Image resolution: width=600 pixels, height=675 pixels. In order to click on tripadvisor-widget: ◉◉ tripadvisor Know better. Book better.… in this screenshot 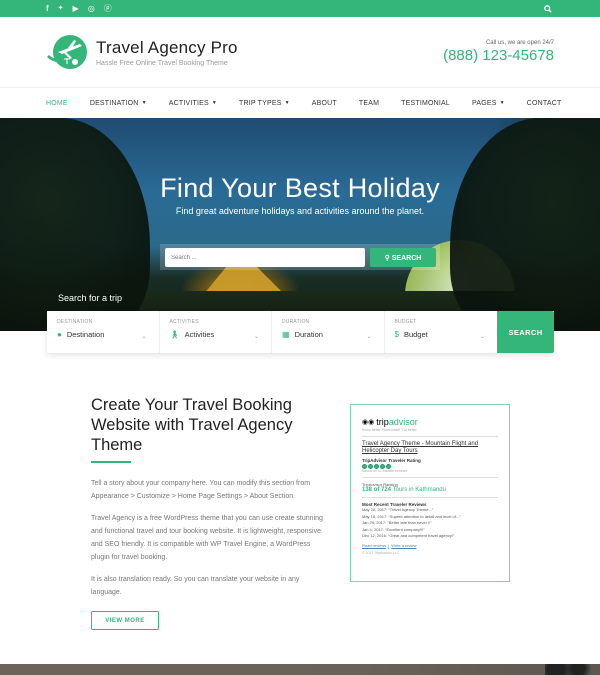, I will do `click(430, 493)`.